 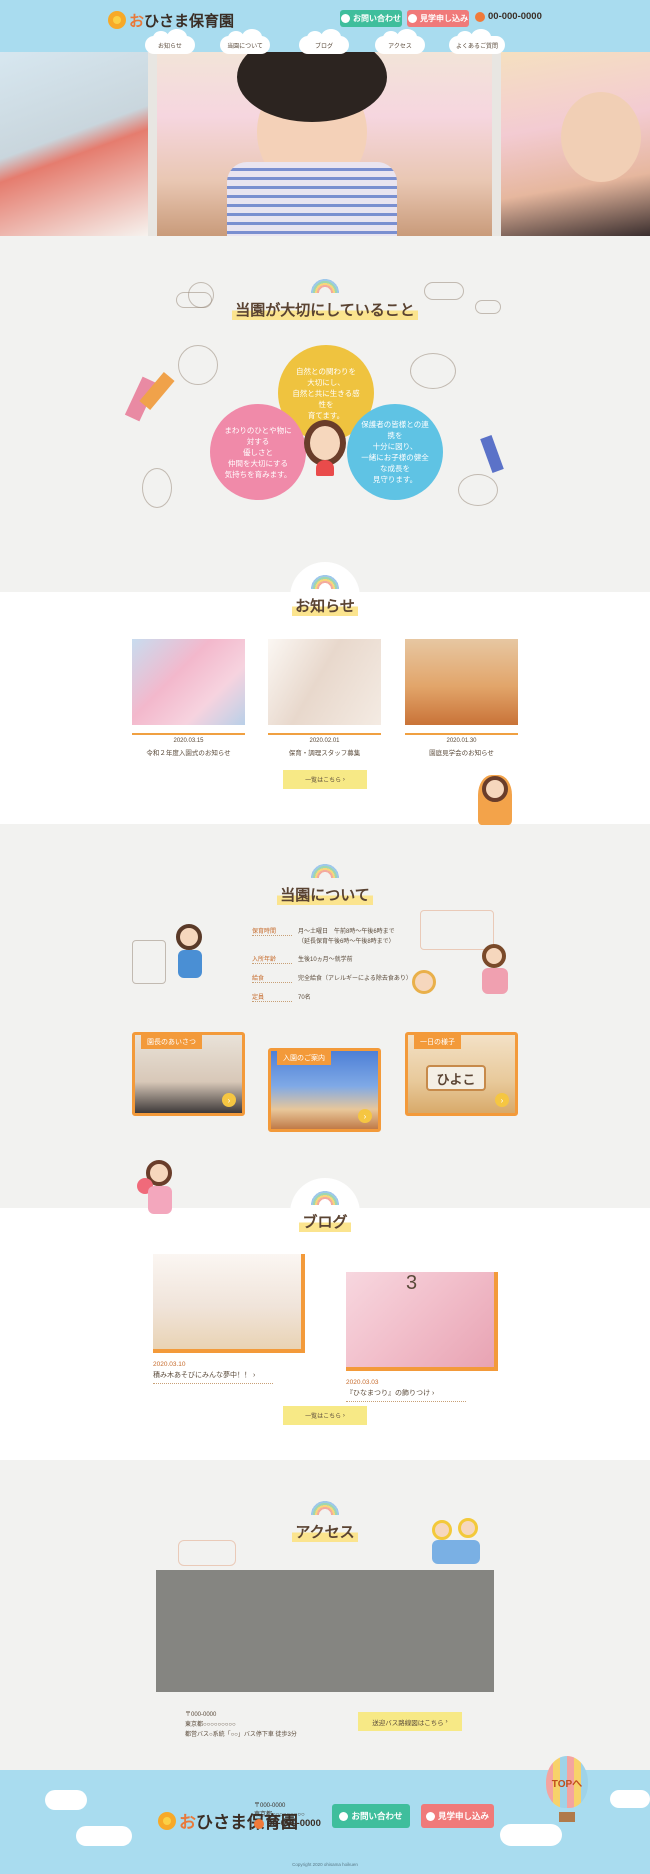 What do you see at coordinates (170, 41) in the screenshot?
I see `nav-item-news: お知らせ` at bounding box center [170, 41].